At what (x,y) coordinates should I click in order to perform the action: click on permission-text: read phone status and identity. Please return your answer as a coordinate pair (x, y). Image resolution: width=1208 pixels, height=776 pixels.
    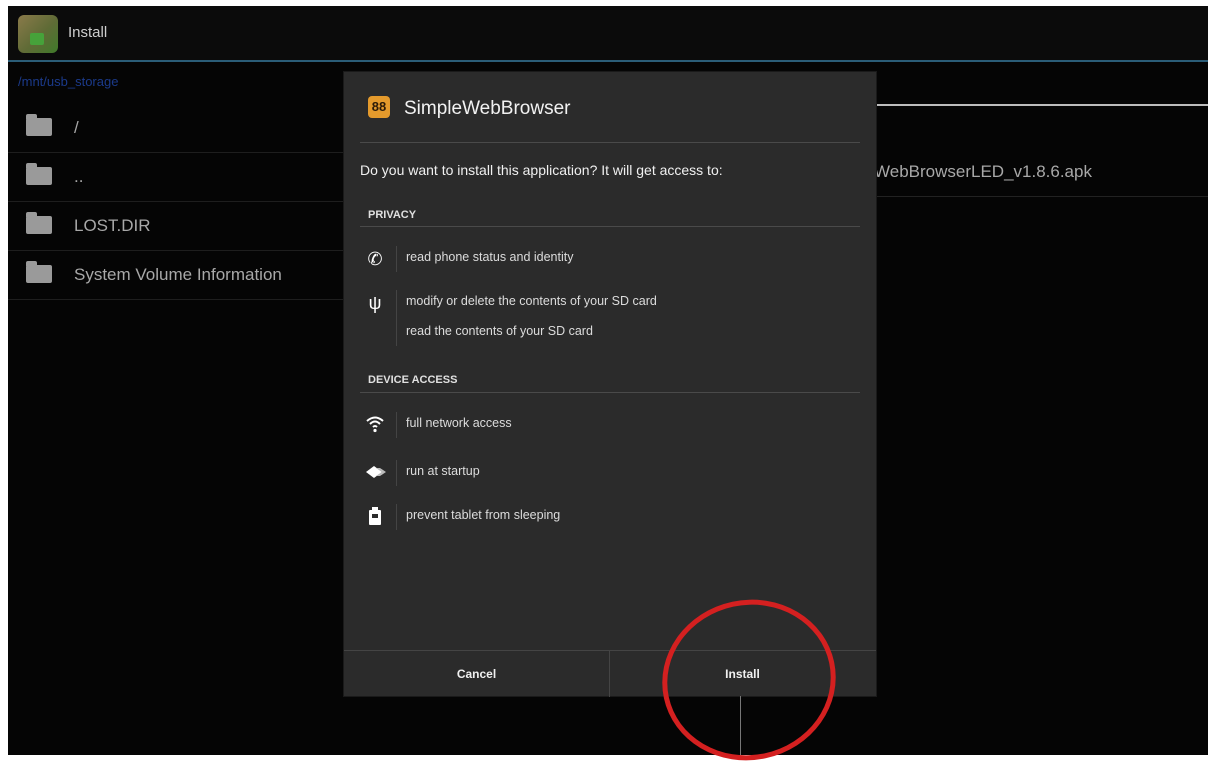
    Looking at the image, I should click on (490, 257).